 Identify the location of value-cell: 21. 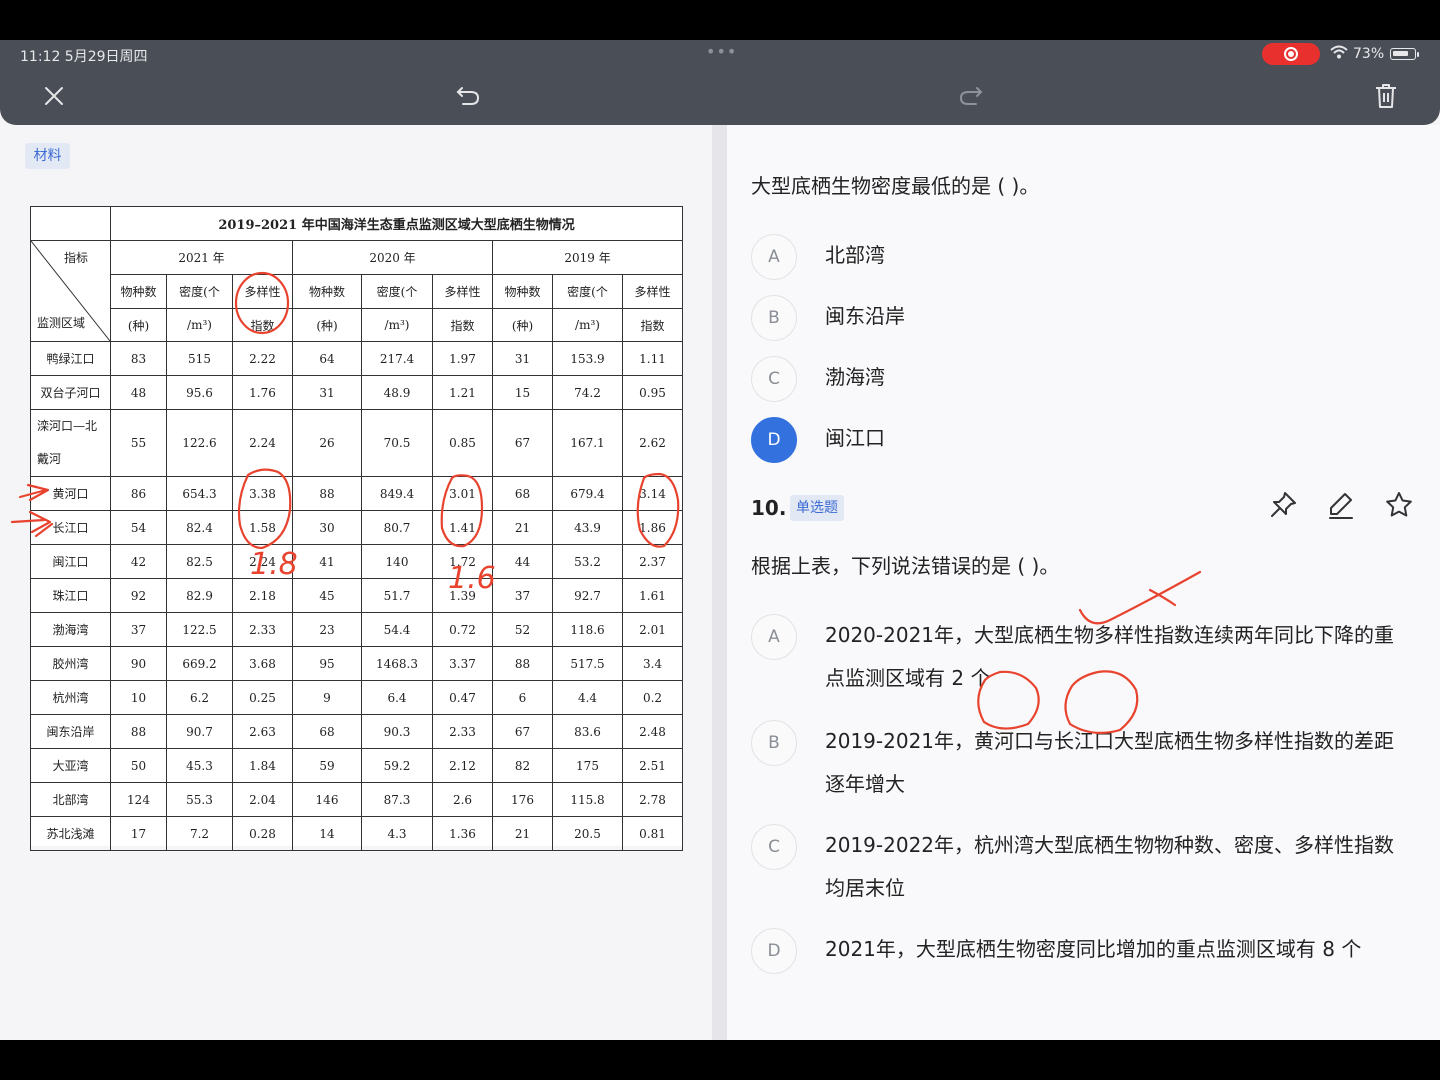
(522, 833).